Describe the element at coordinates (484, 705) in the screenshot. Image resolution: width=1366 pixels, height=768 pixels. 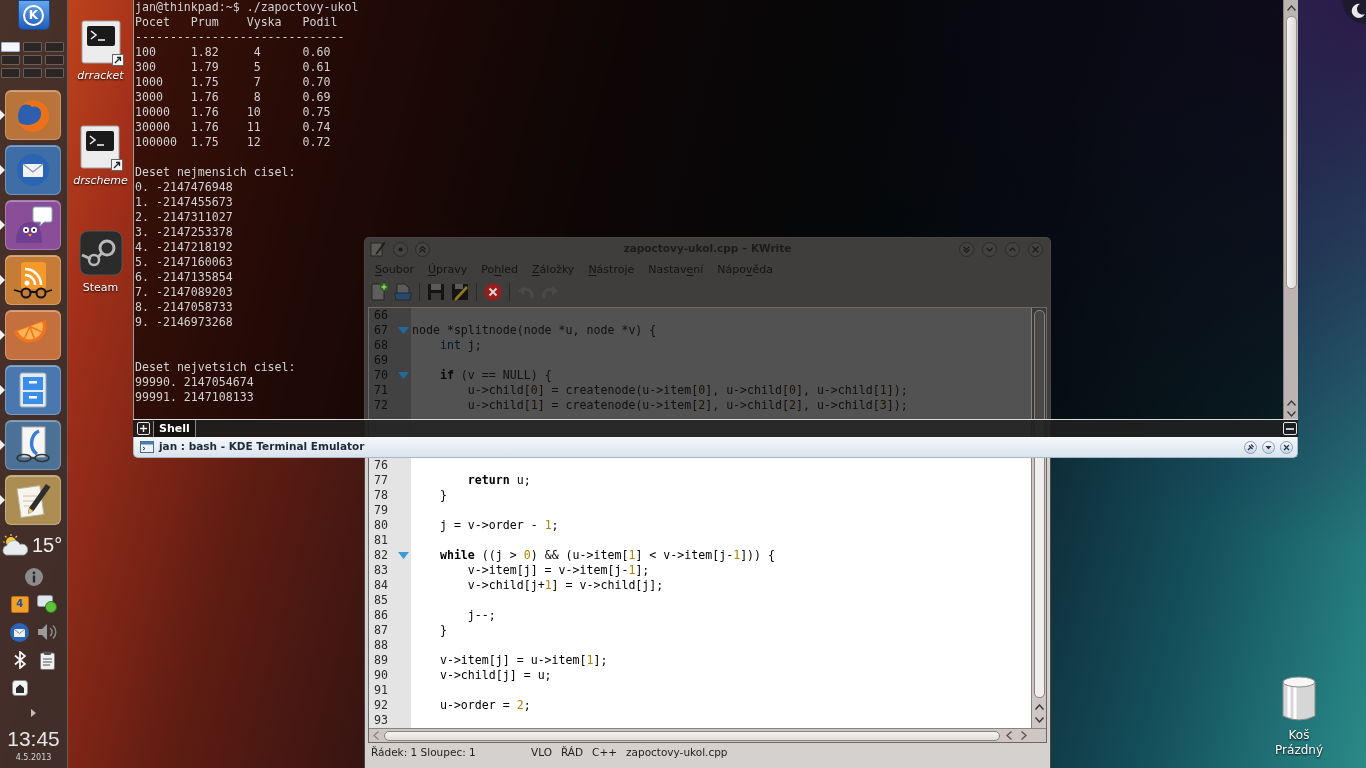
I see `code-line: u->order = 2;` at that location.